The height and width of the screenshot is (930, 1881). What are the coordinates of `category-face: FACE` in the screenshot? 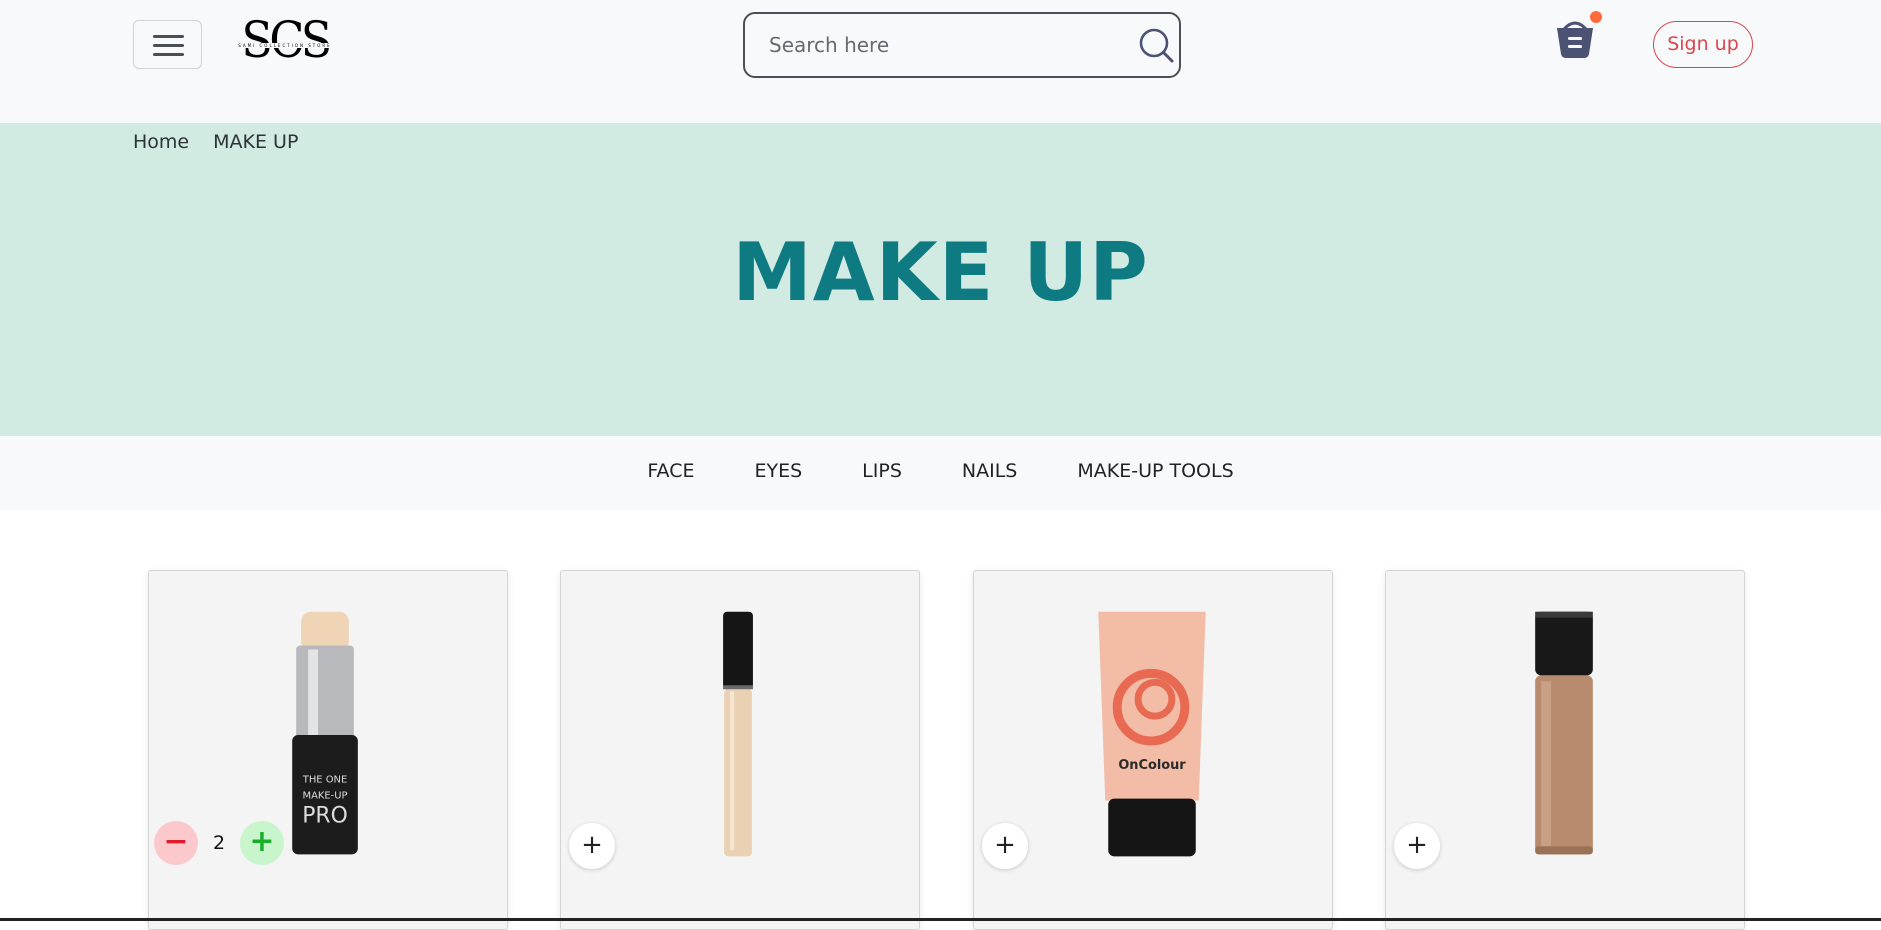 It's located at (670, 471).